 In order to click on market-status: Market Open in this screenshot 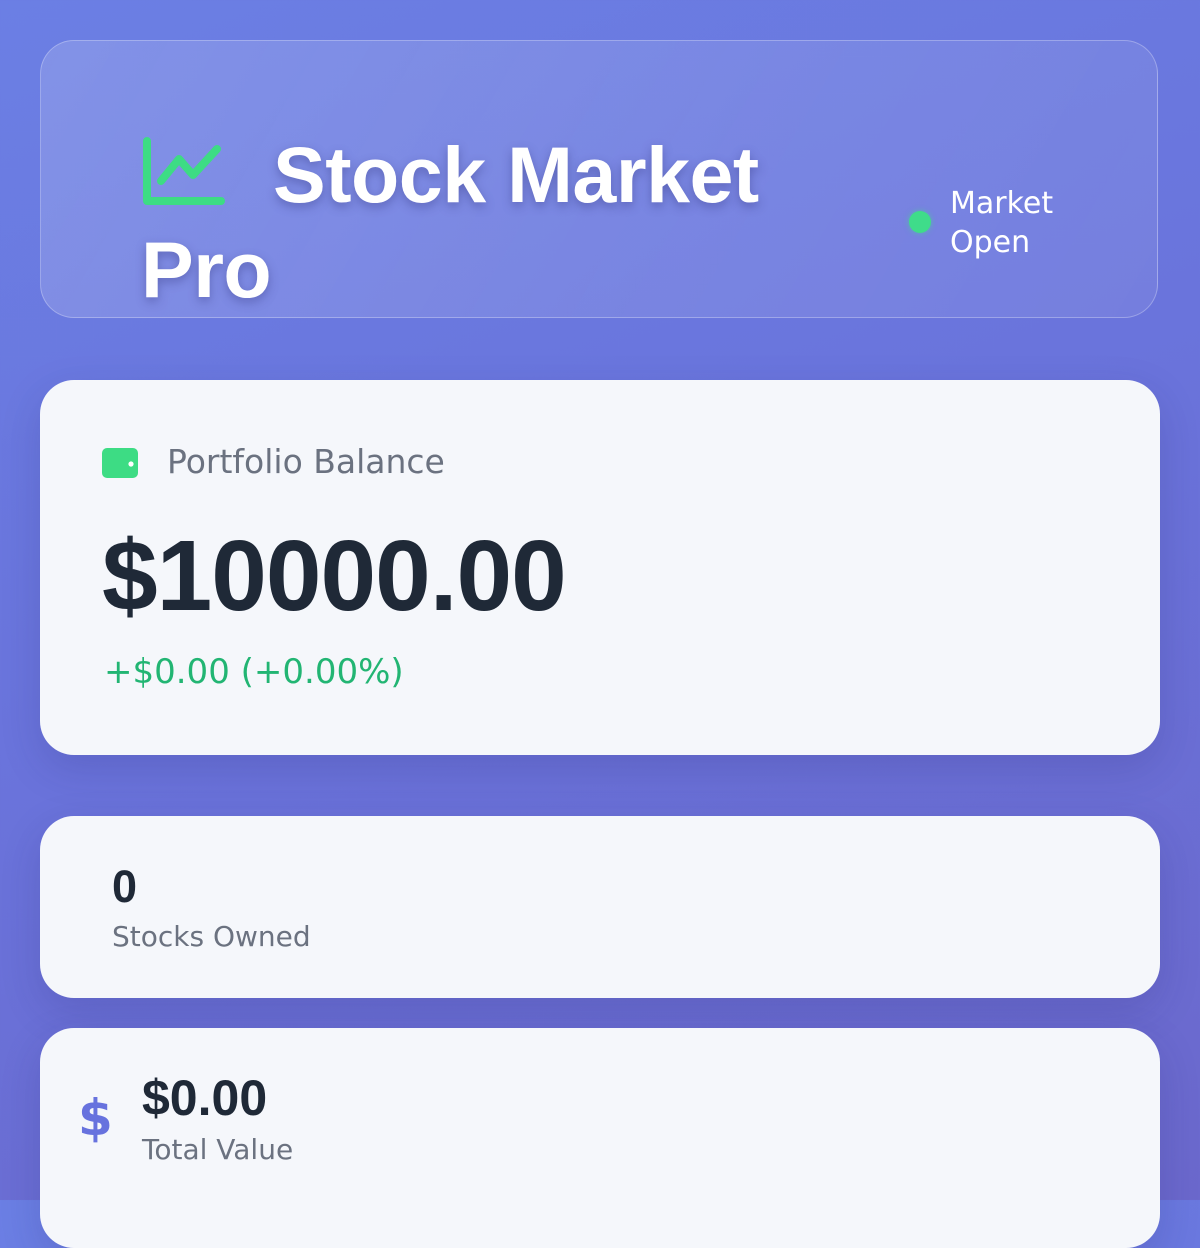, I will do `click(994, 223)`.